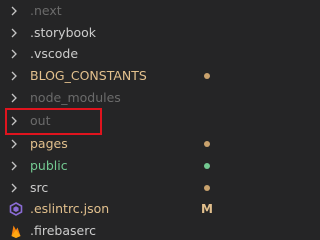 Image resolution: width=320 pixels, height=240 pixels. Describe the element at coordinates (54, 53) in the screenshot. I see `tree-item-label: .vscode` at that location.